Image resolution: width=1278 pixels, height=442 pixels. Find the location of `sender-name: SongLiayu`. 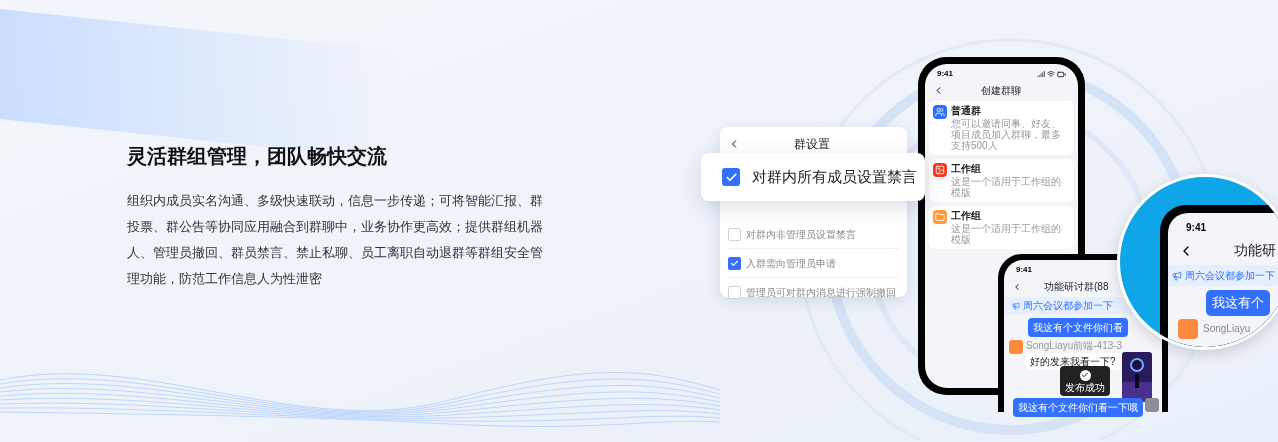

sender-name: SongLiayu is located at coordinates (1227, 329).